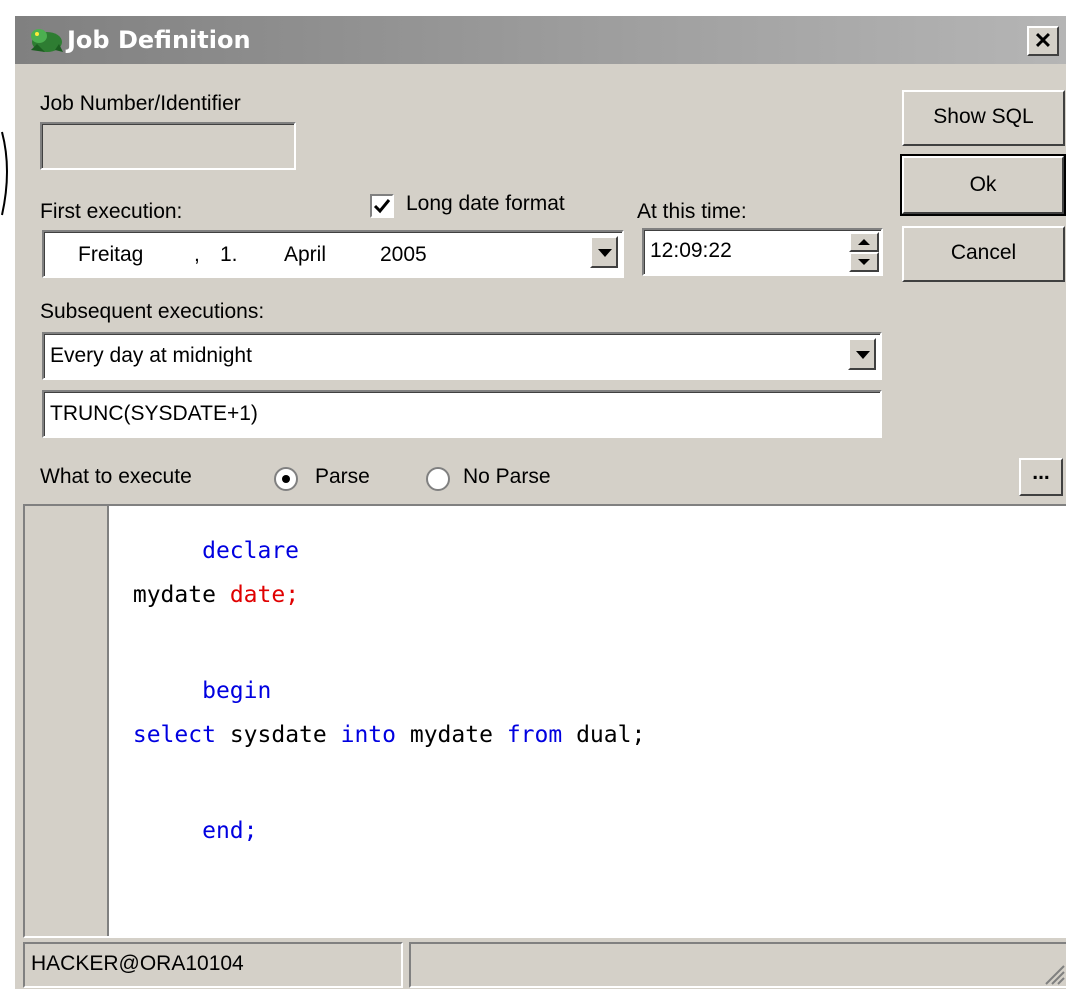 Image resolution: width=1066 pixels, height=989 pixels. I want to click on job-number-field, so click(168, 146).